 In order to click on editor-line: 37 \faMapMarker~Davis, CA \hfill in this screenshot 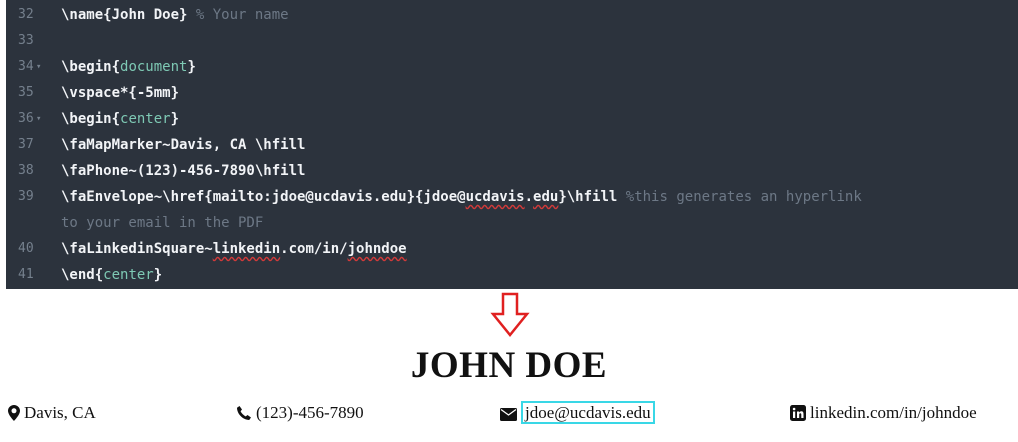, I will do `click(512, 145)`.